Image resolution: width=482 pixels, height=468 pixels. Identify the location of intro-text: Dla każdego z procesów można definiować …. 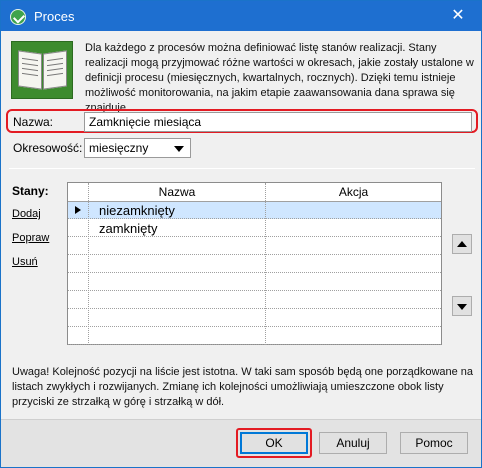
(279, 78).